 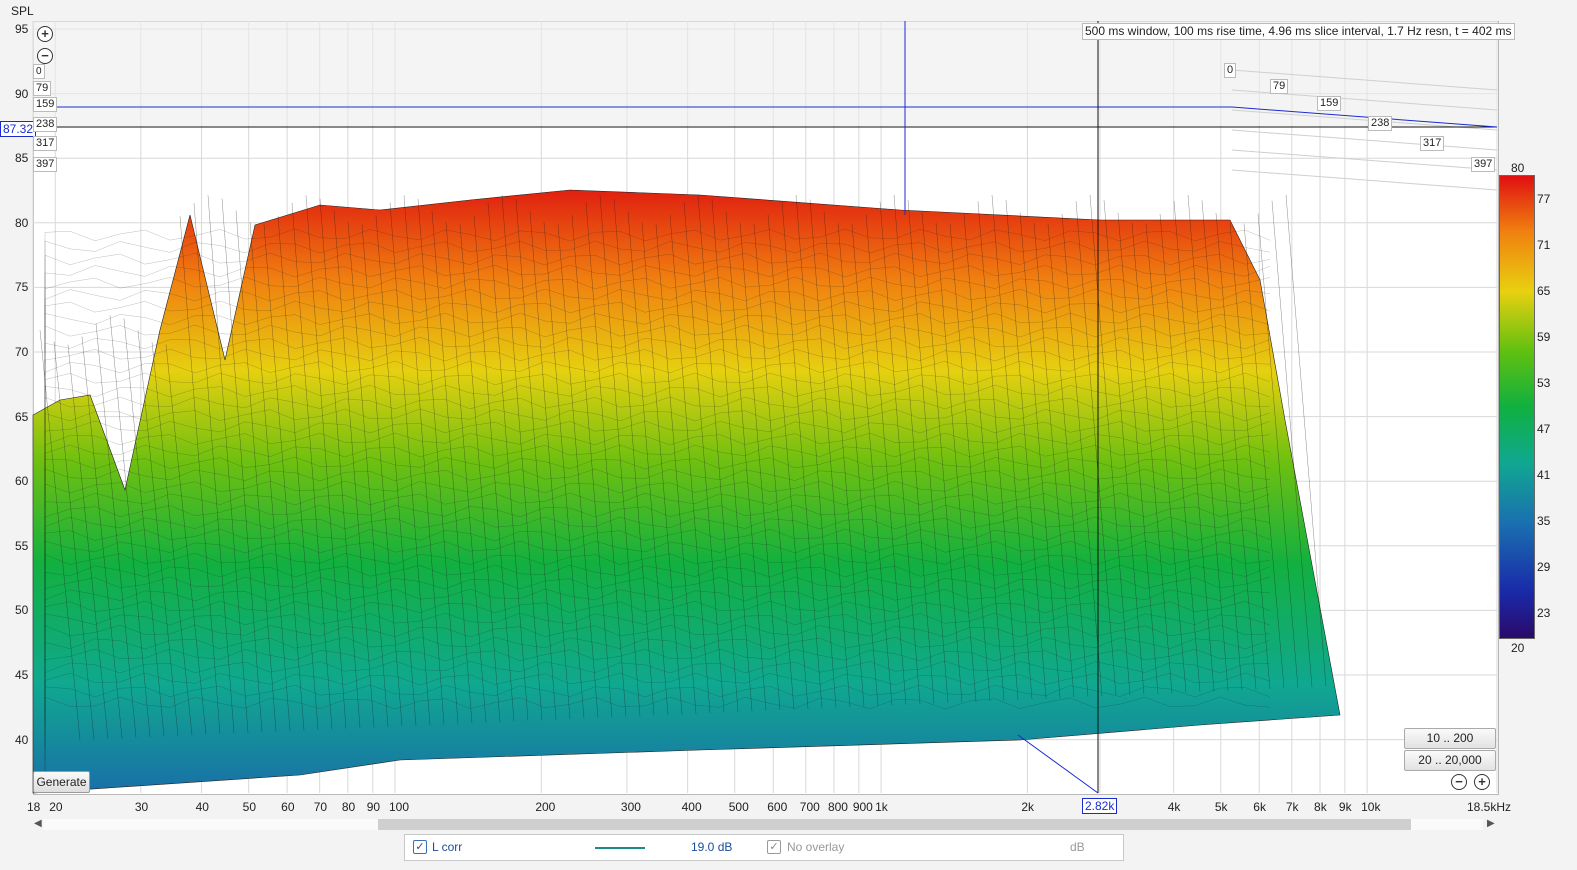 I want to click on x-tick-label: 600, so click(x=777, y=807).